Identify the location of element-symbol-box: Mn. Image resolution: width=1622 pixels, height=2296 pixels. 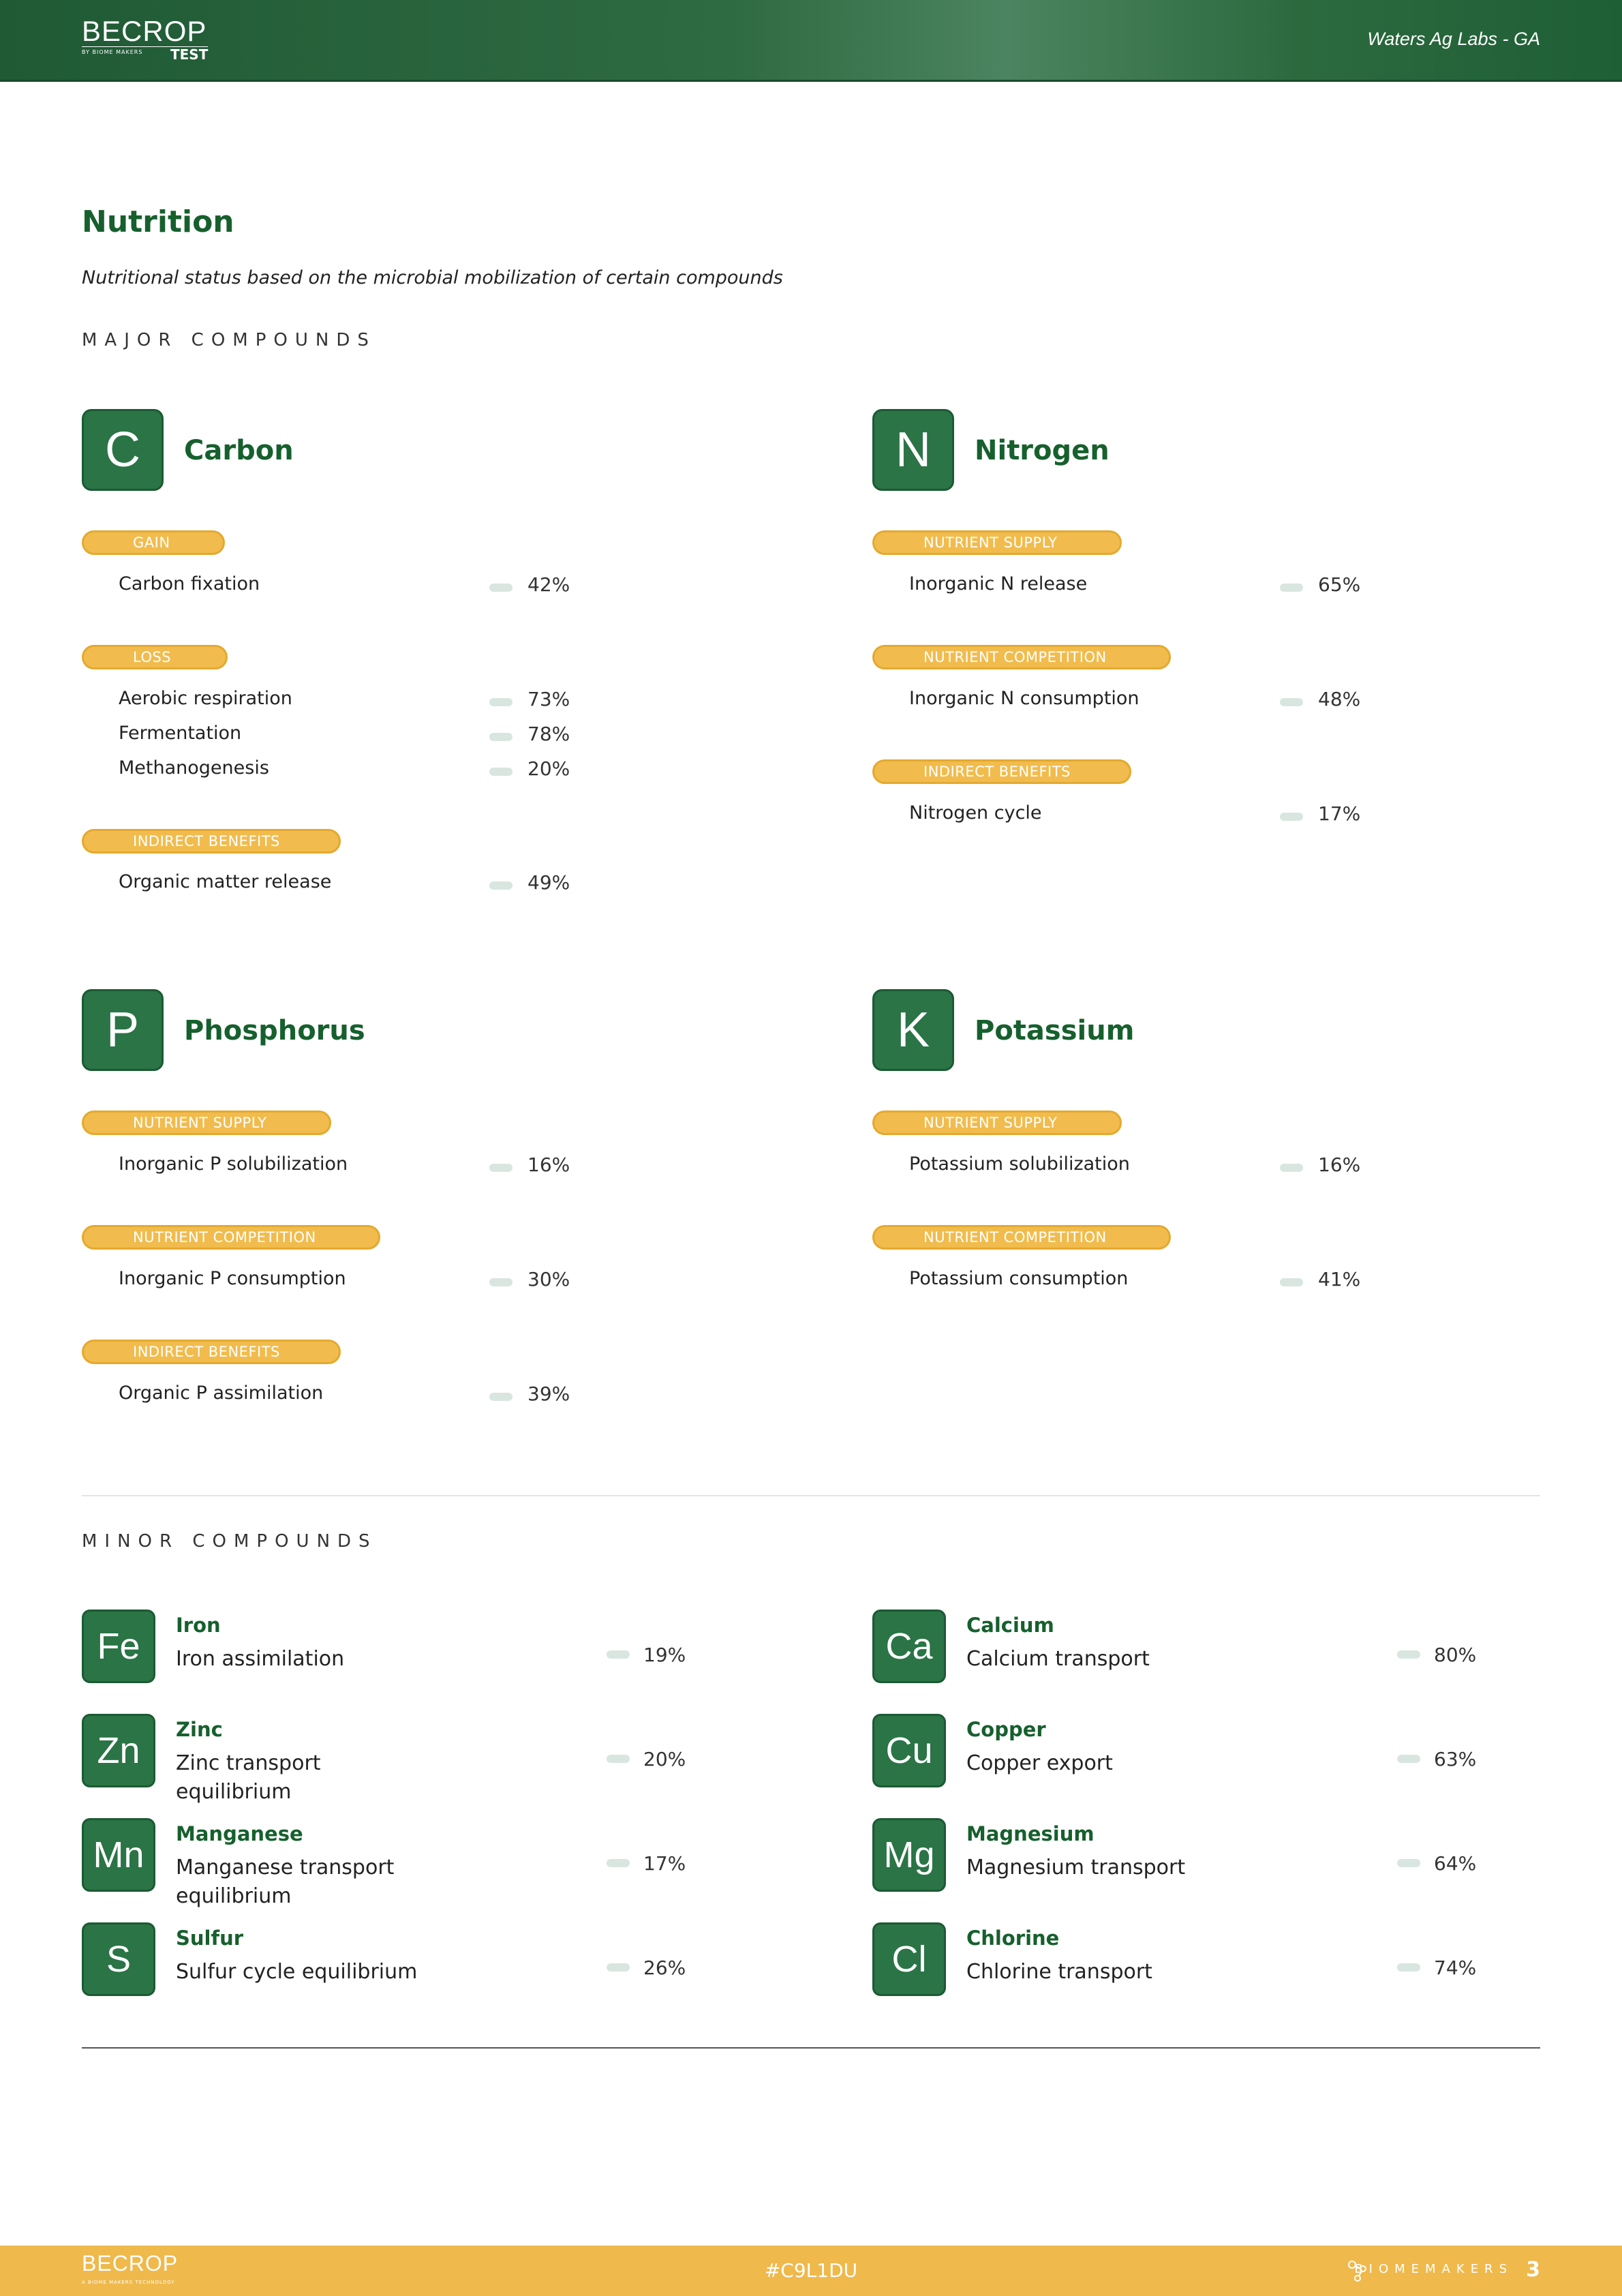
(118, 1855).